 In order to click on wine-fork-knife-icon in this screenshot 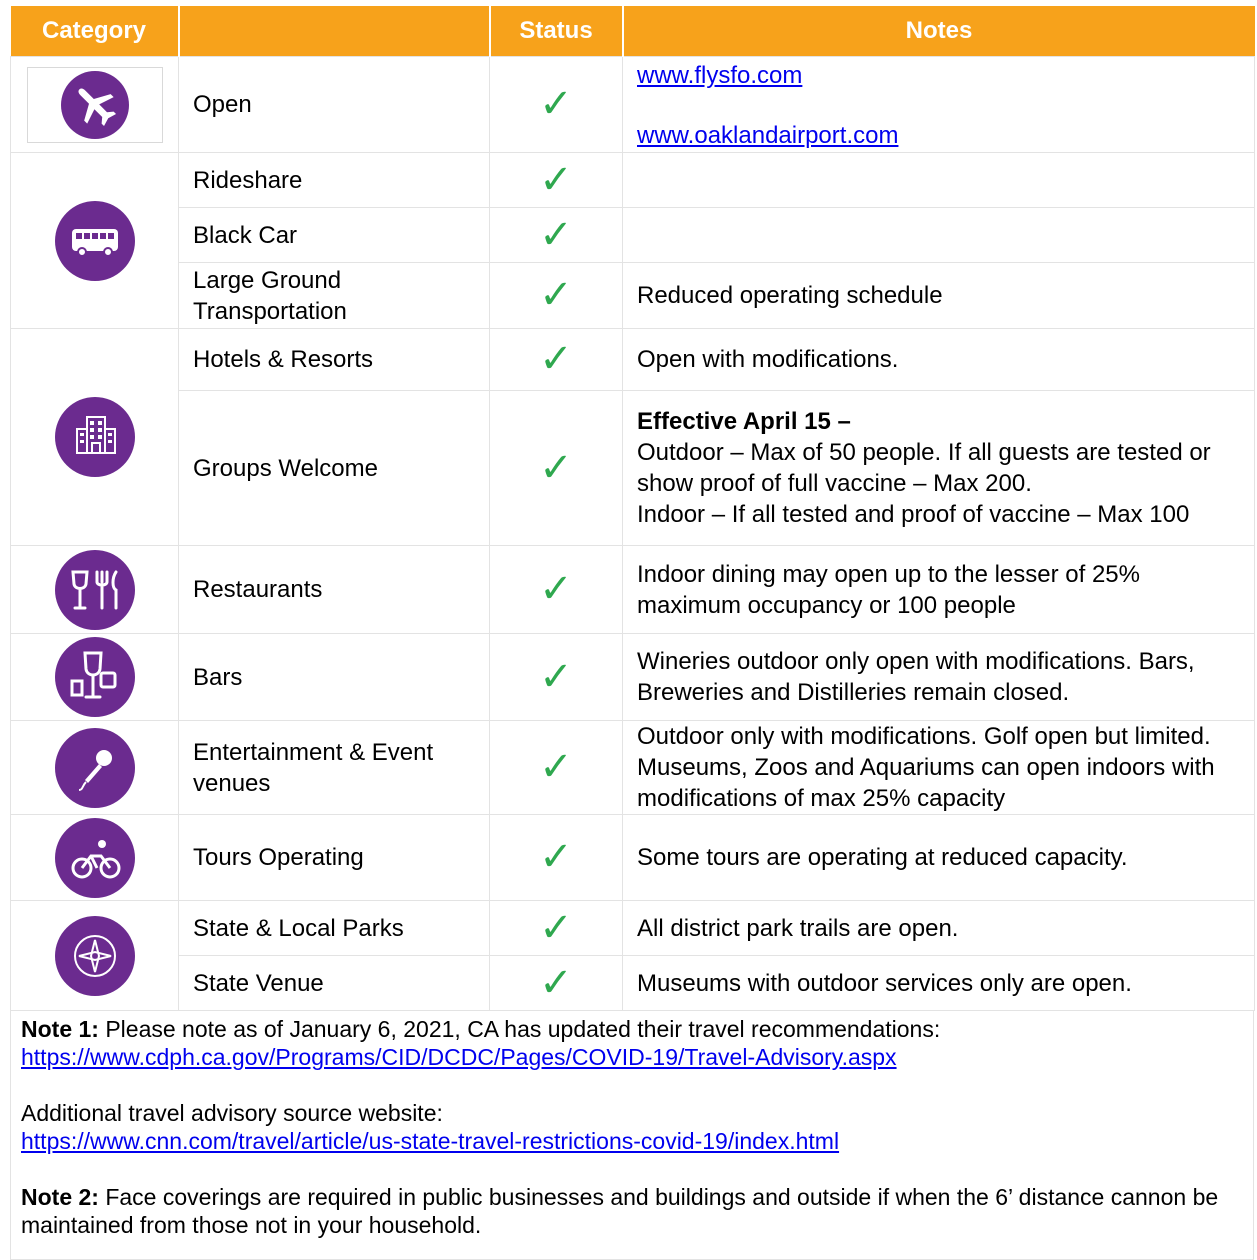, I will do `click(94, 589)`.